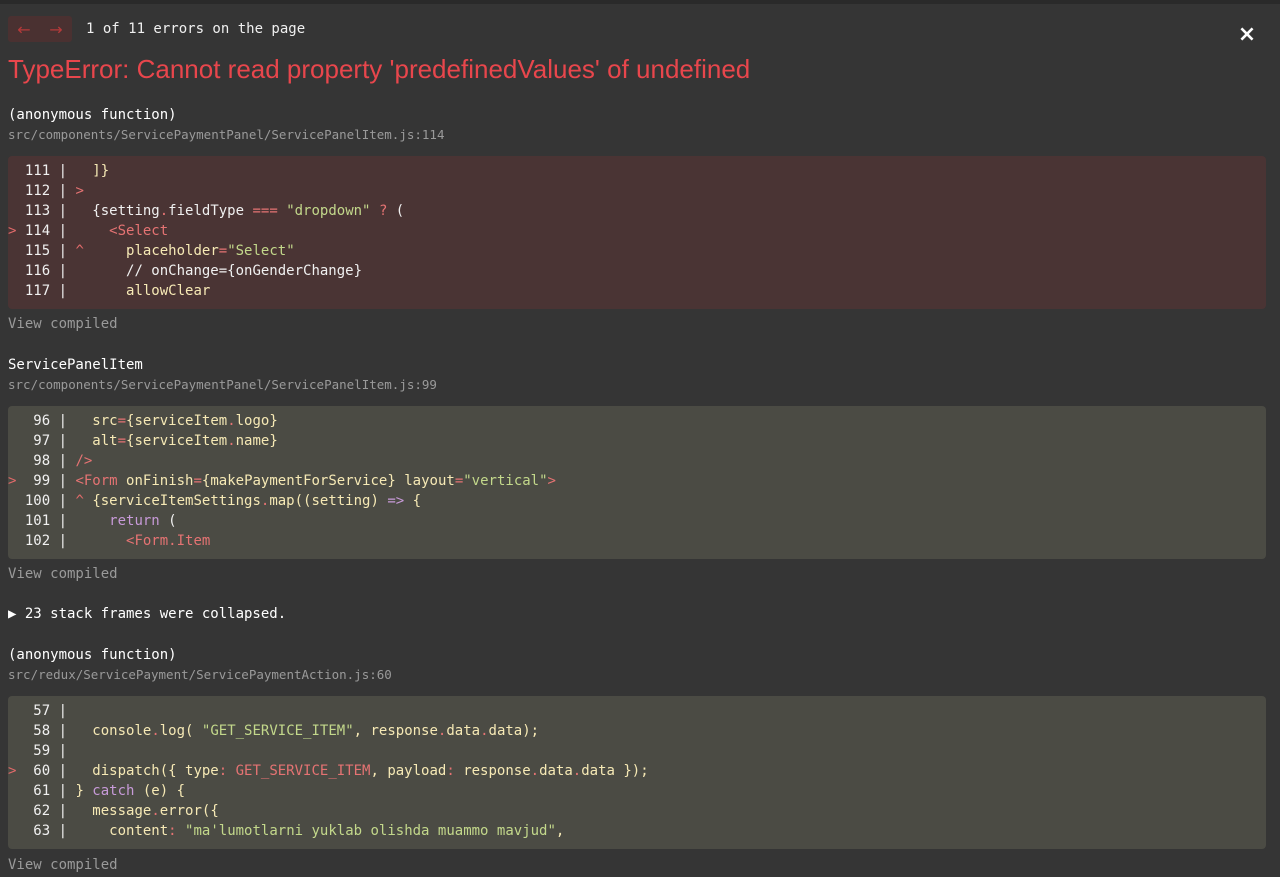 This screenshot has height=877, width=1280. What do you see at coordinates (97, 791) in the screenshot?
I see `code-line: 61 | } catch (e) {` at bounding box center [97, 791].